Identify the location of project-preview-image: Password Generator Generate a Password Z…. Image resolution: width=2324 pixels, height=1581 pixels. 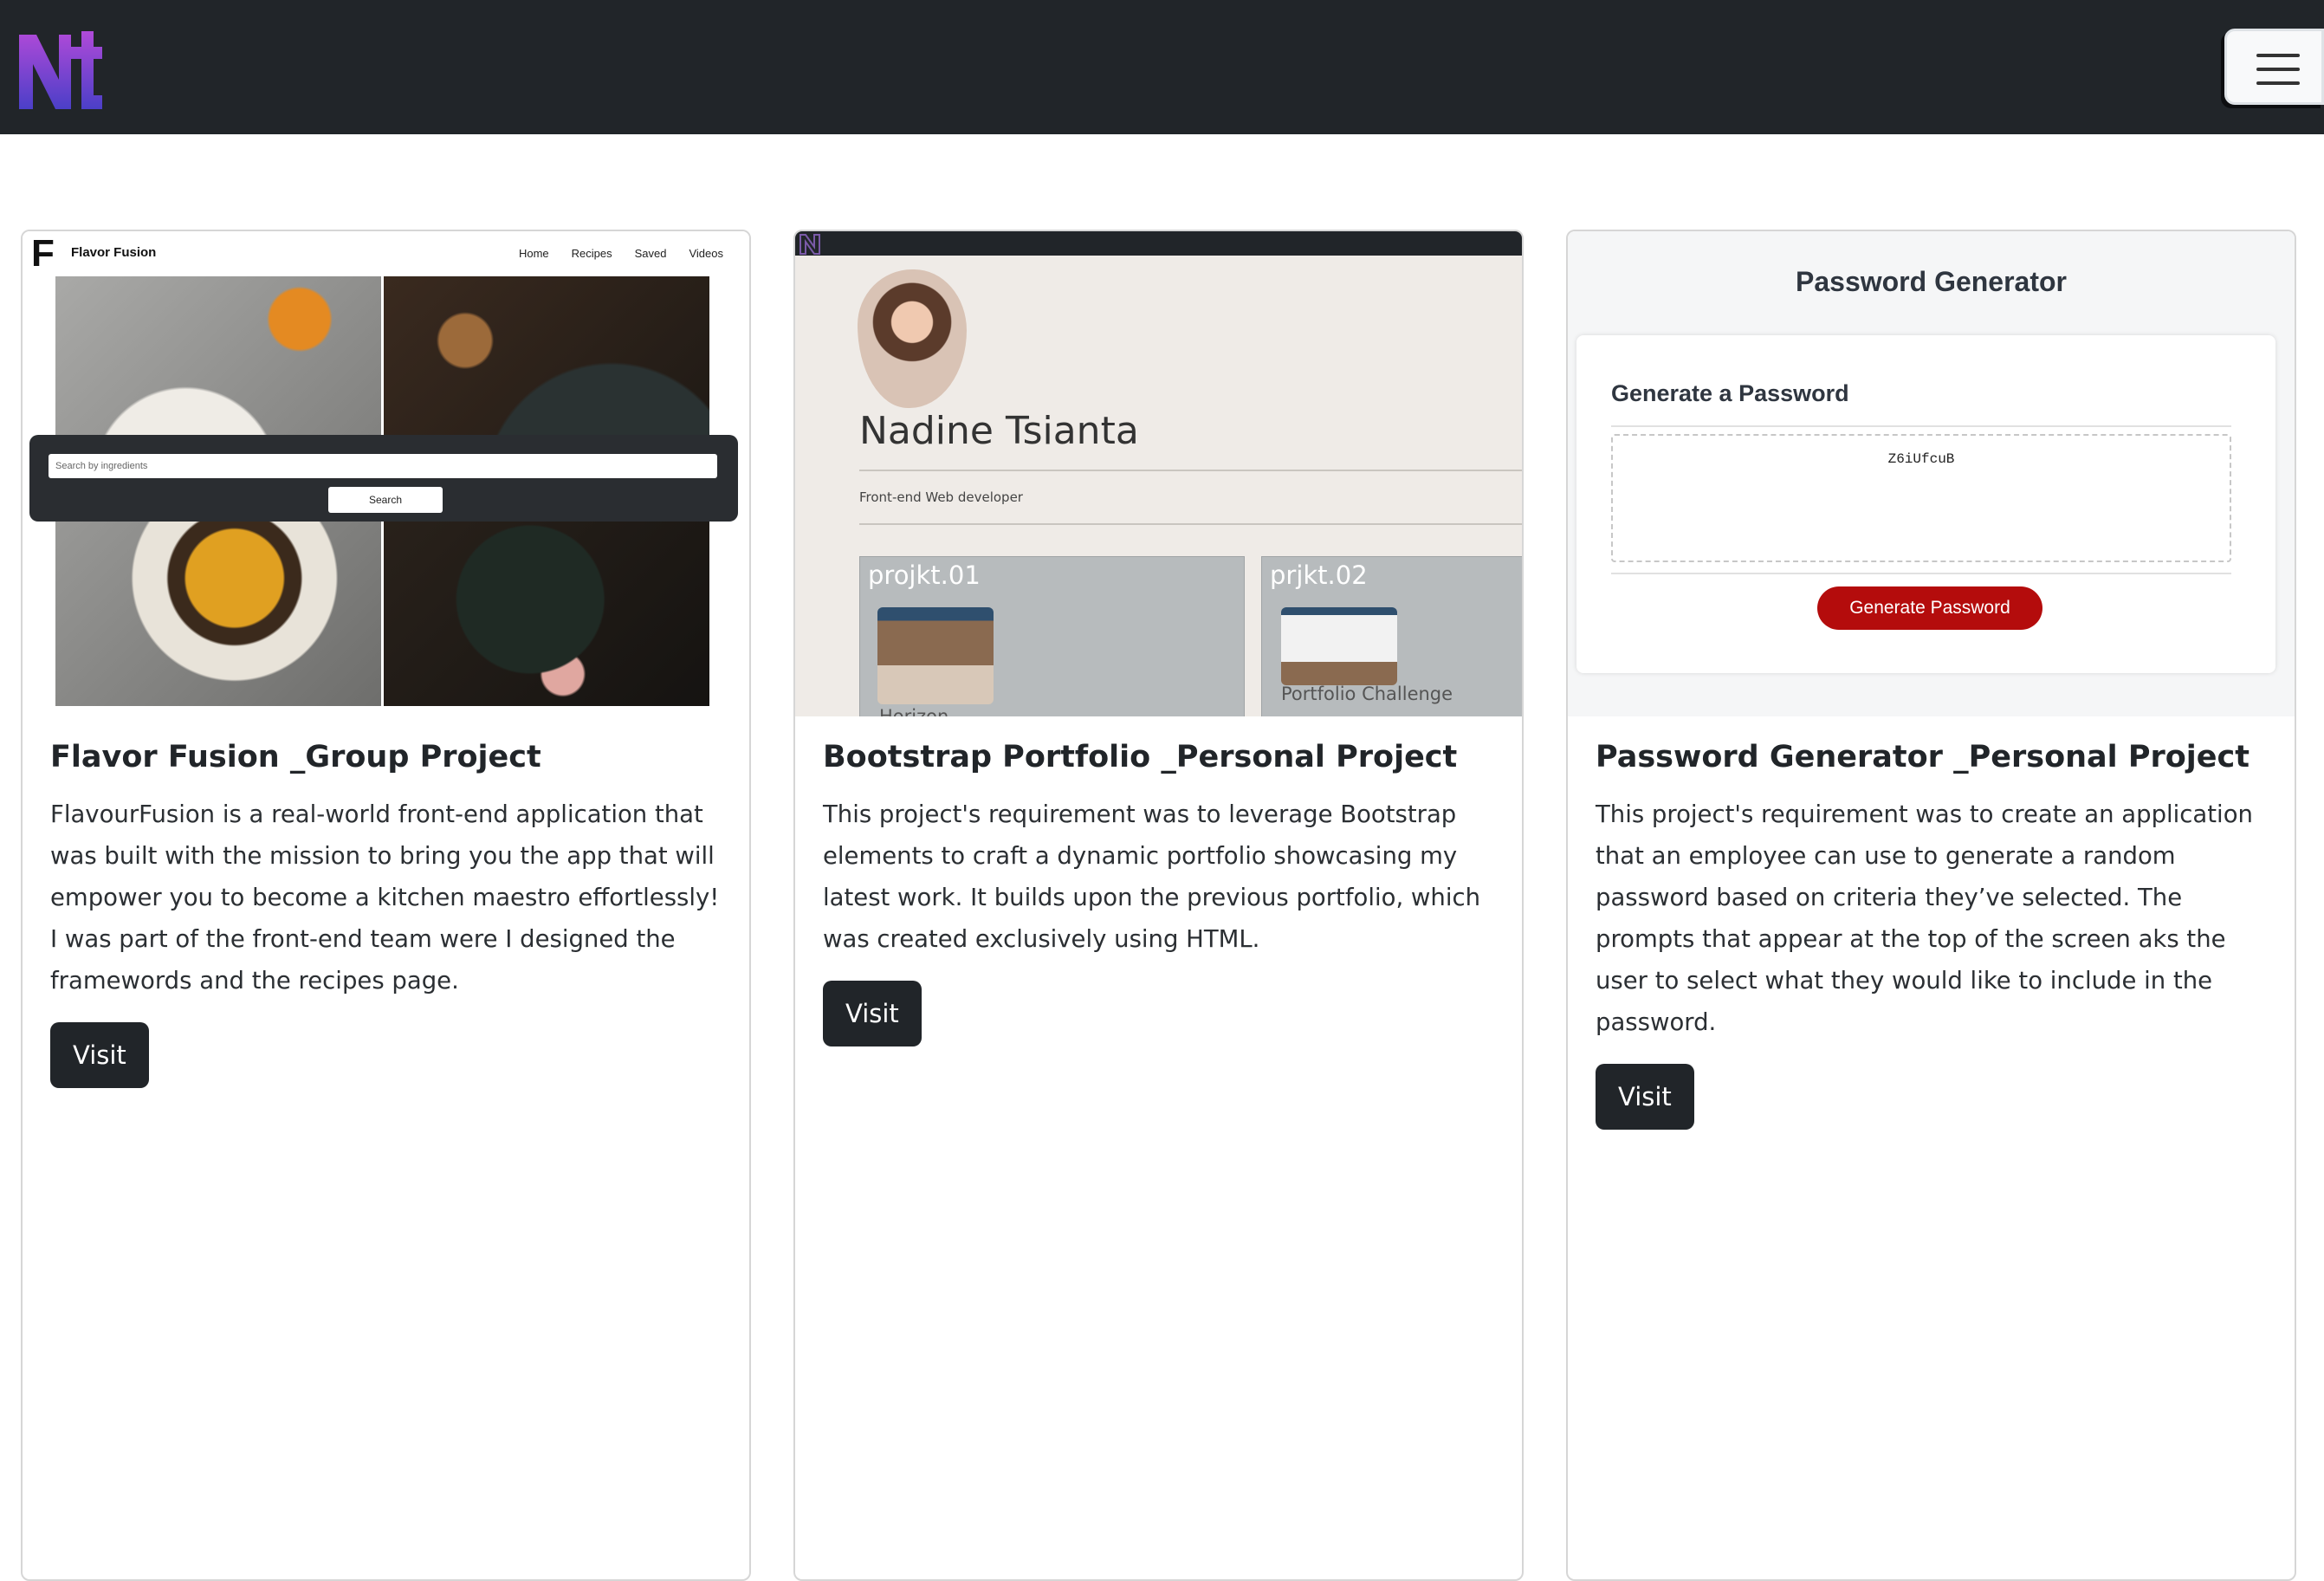
(1931, 473).